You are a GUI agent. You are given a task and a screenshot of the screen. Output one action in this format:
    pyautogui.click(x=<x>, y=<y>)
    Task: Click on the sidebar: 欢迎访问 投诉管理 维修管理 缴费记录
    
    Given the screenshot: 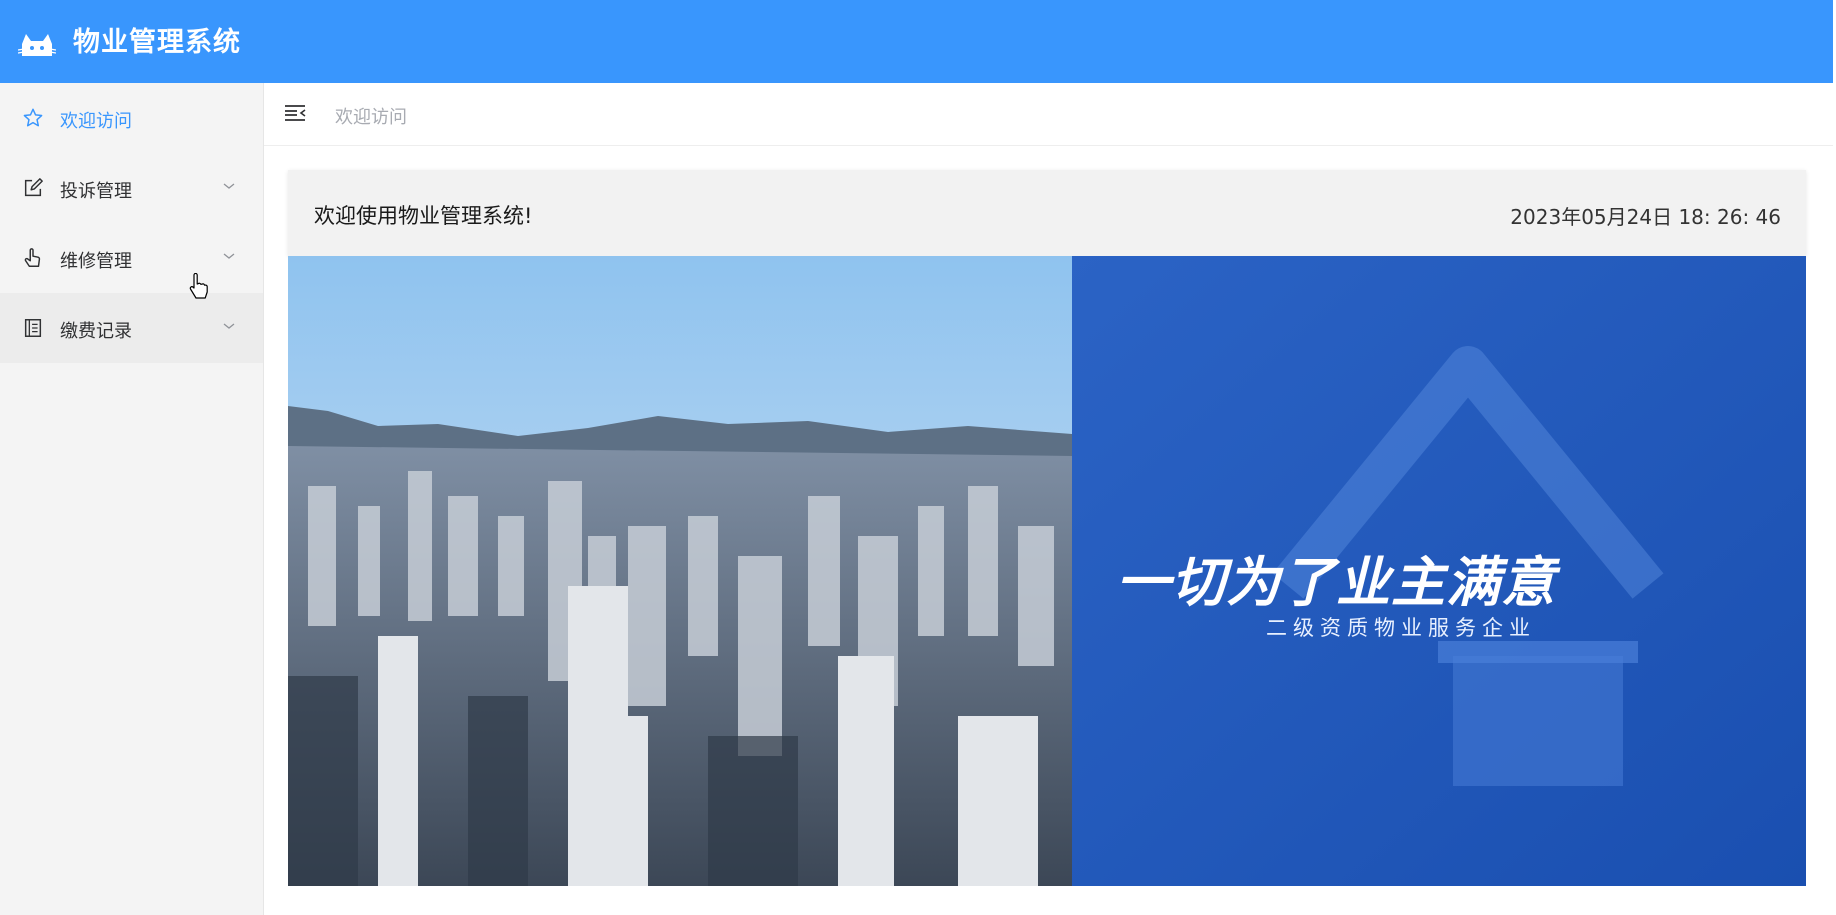 What is the action you would take?
    pyautogui.click(x=132, y=499)
    